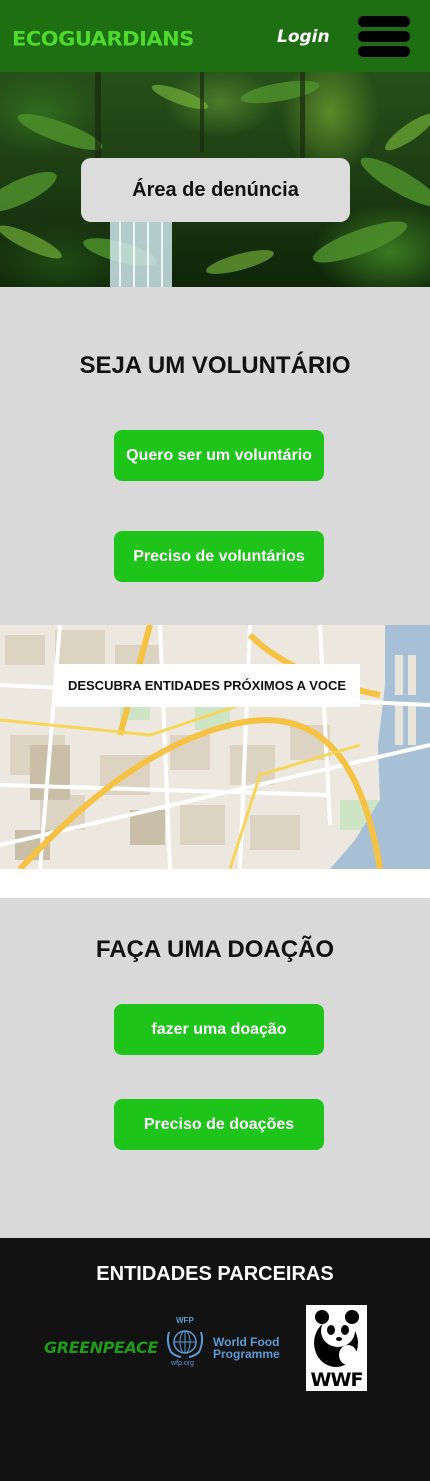 This screenshot has height=1481, width=430. I want to click on greenpeace-logo: GREENPEACE, so click(101, 1347).